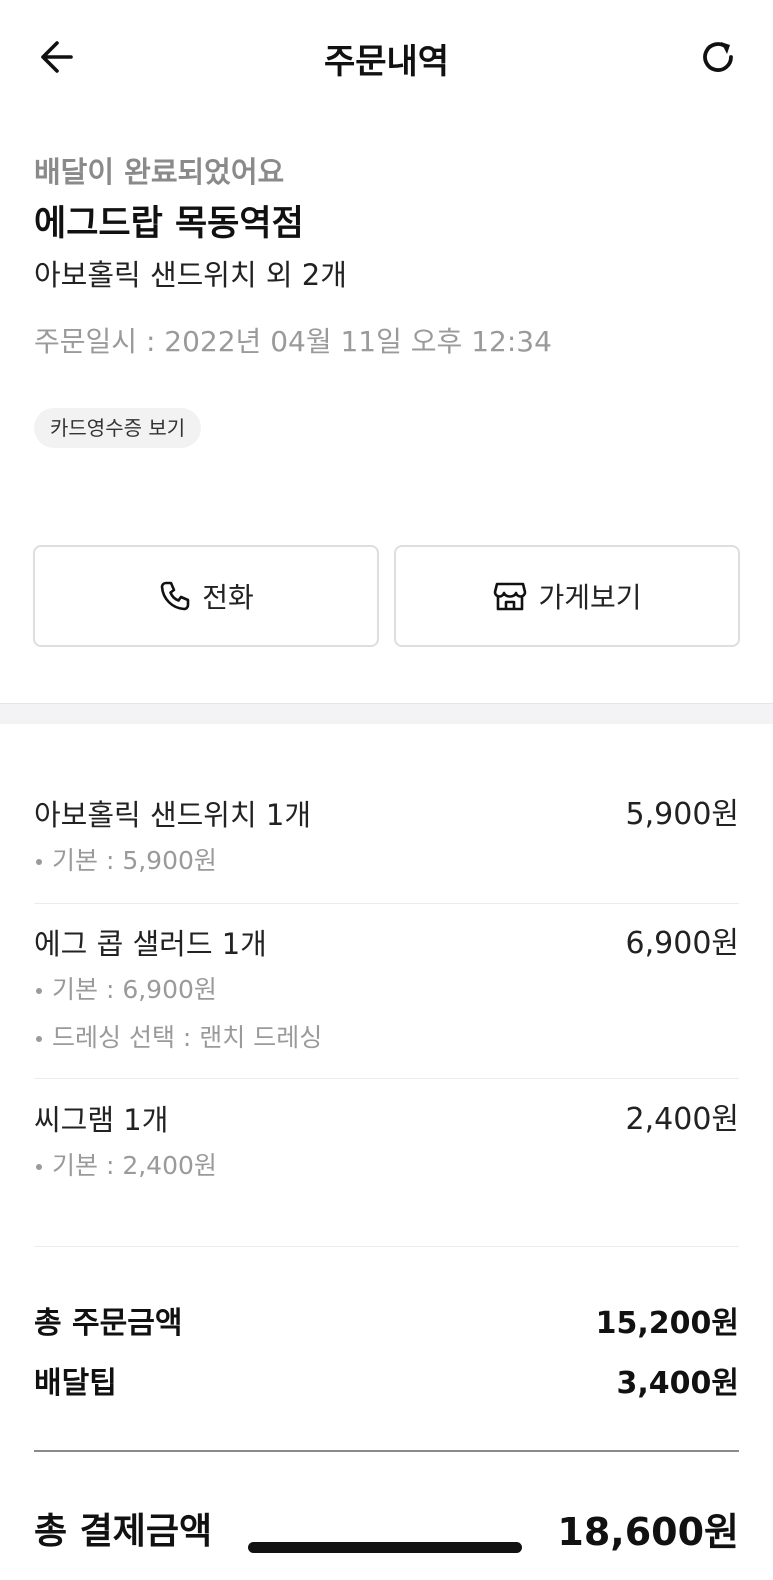  I want to click on item-price: 2,400원, so click(682, 1119).